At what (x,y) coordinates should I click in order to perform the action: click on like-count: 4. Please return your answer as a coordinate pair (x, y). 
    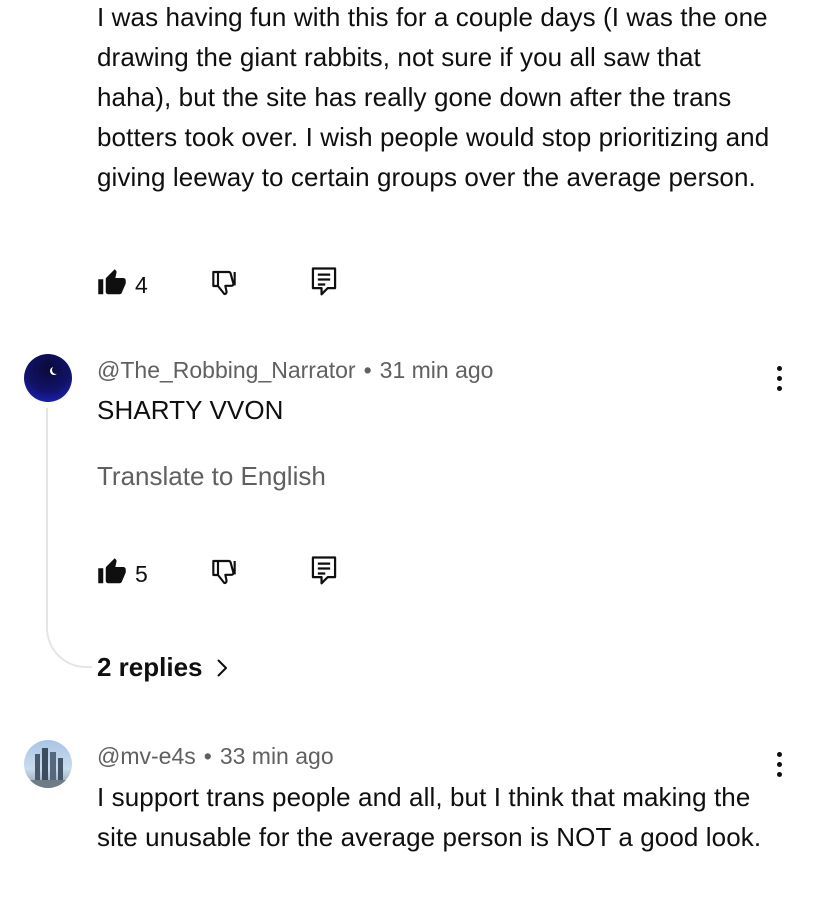
    Looking at the image, I should click on (141, 285).